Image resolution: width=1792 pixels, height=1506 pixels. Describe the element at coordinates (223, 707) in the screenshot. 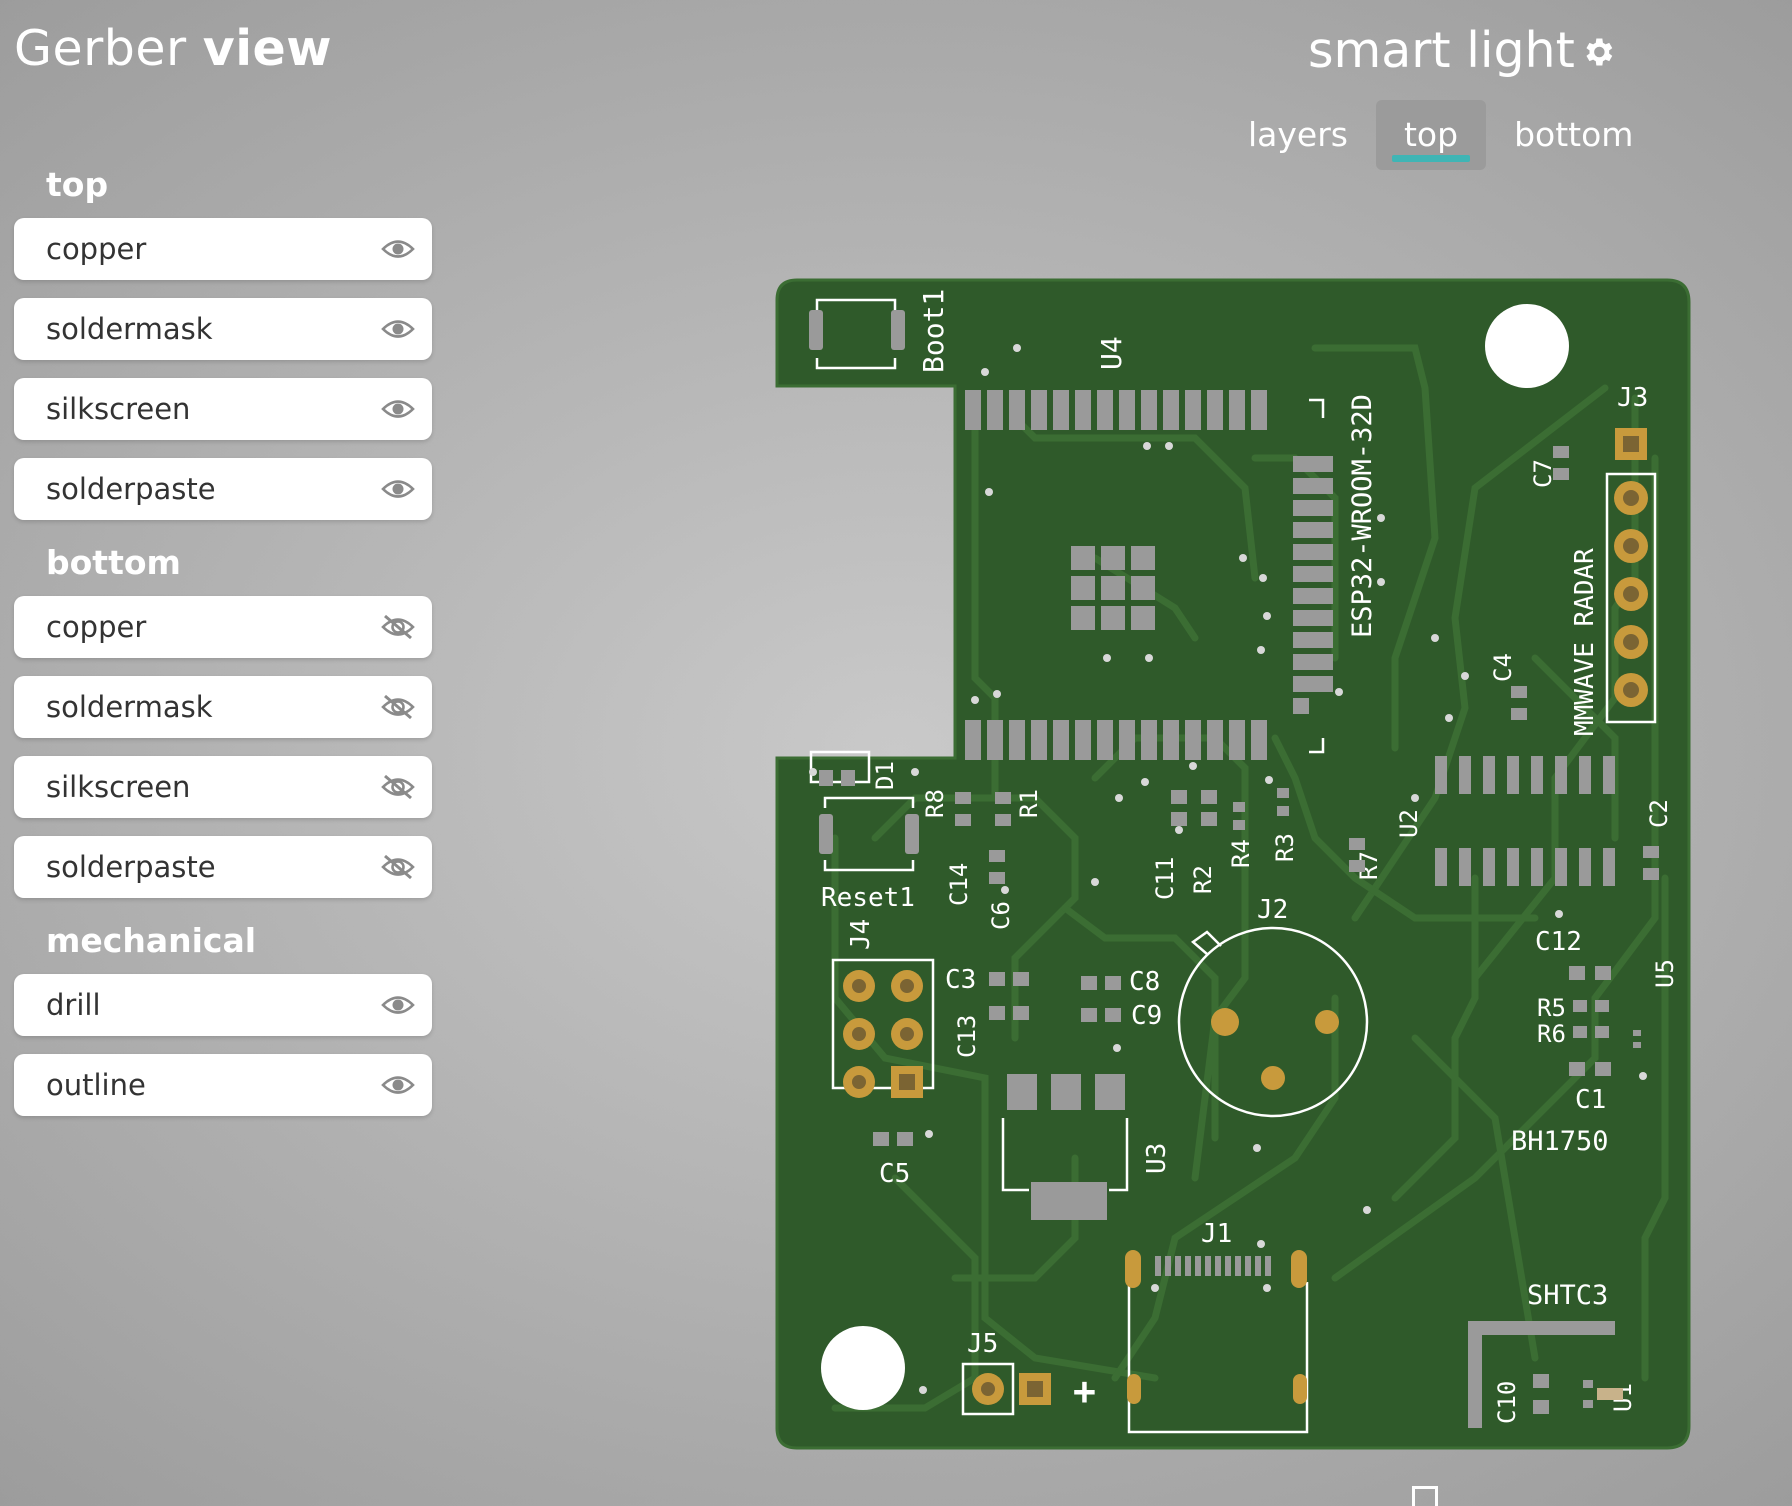

I see `layer-bottom-soldermask: soldermask` at that location.